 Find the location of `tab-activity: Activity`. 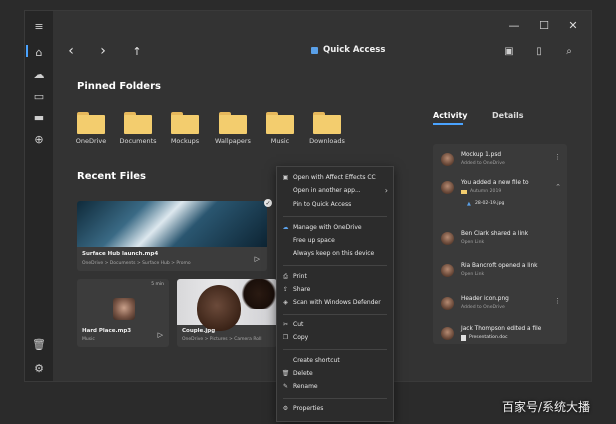

tab-activity: Activity is located at coordinates (450, 115).